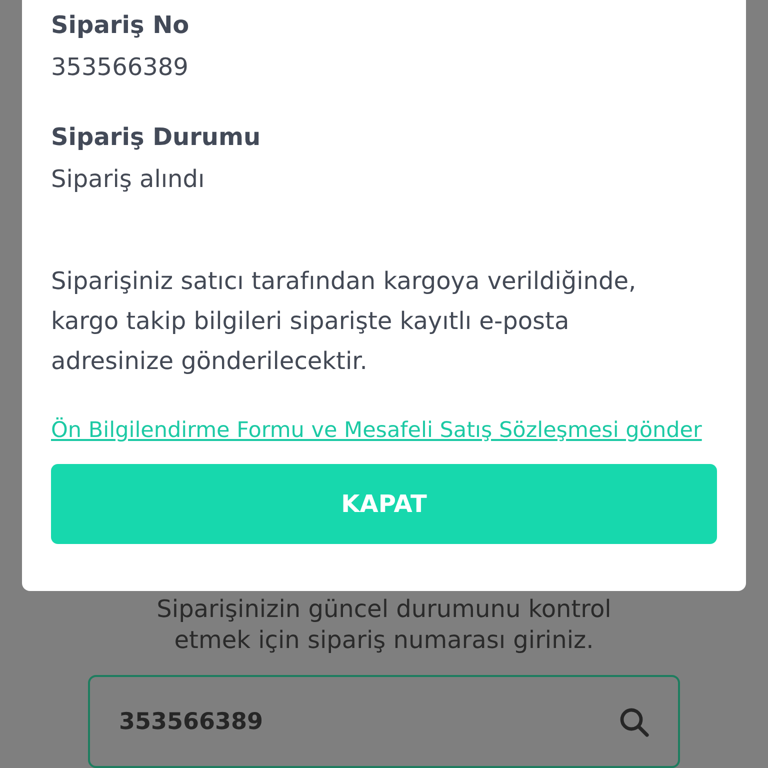  What do you see at coordinates (384, 504) in the screenshot?
I see `close-button: KAPAT` at bounding box center [384, 504].